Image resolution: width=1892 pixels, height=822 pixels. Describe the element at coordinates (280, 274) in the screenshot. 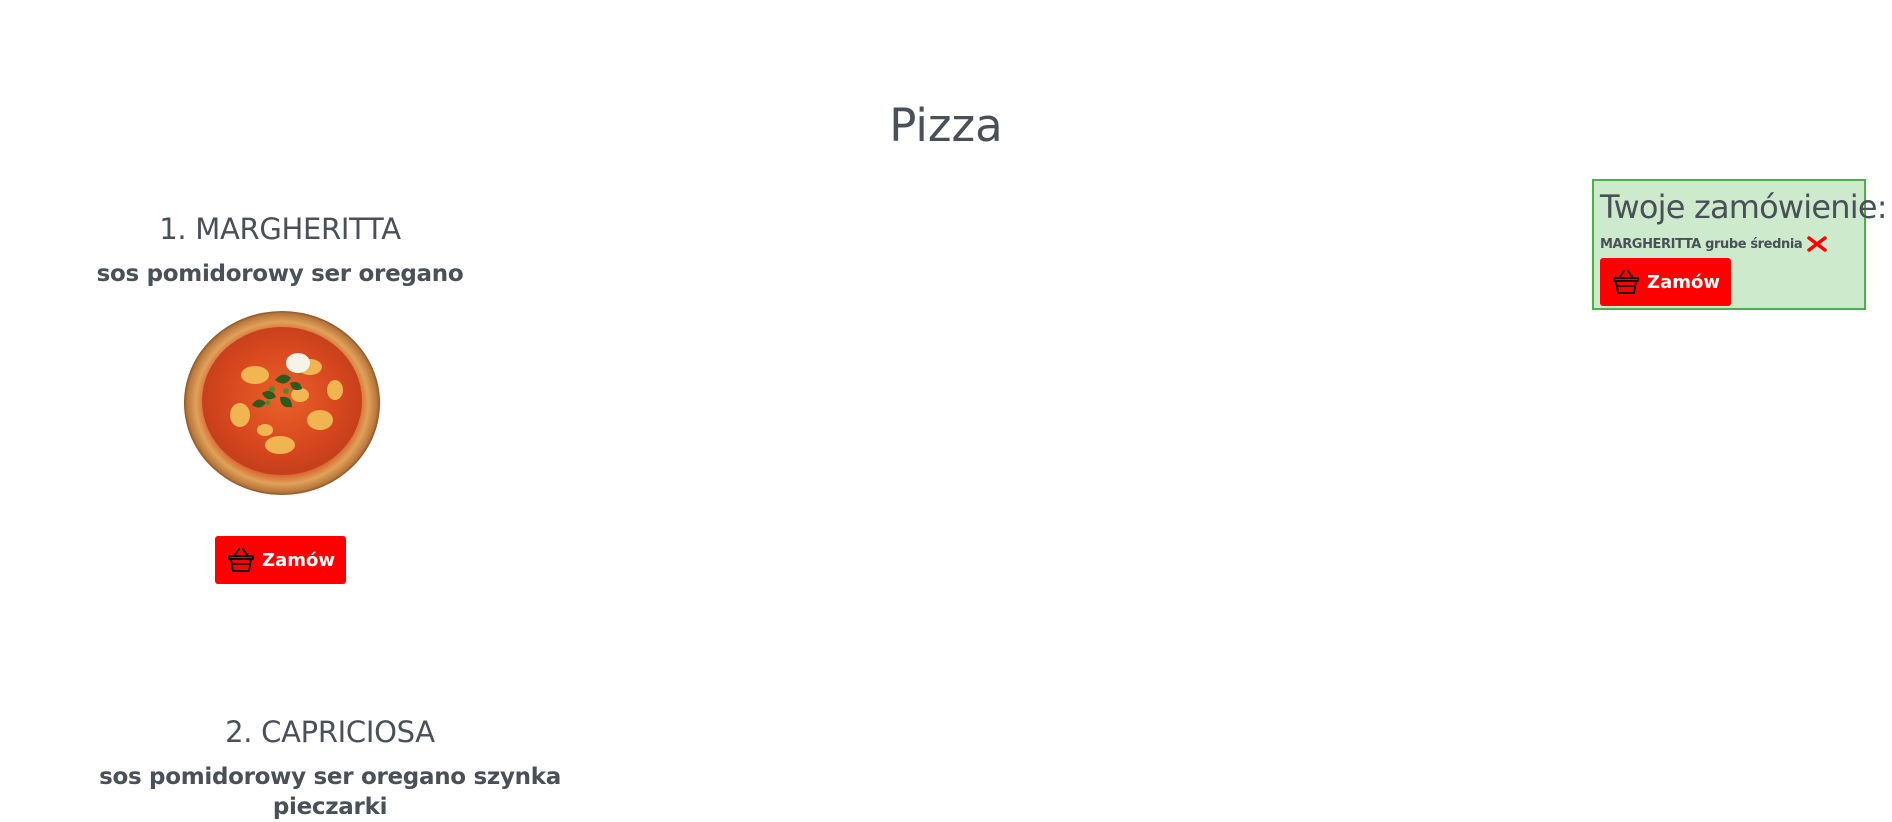

I see `pizza-ingredients: sos pomidorowy ser oregano` at that location.